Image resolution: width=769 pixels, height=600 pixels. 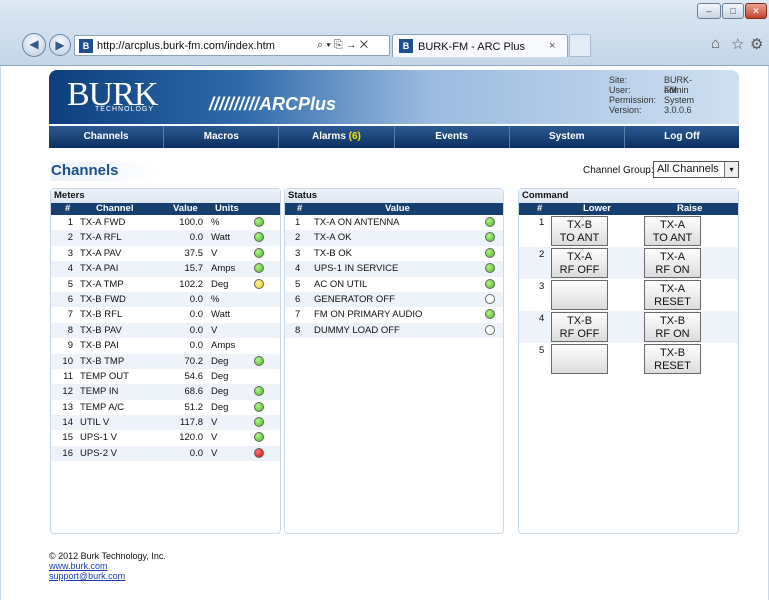 I want to click on meter-row: 3 TX-A PAV 37.5 V, so click(x=165, y=253).